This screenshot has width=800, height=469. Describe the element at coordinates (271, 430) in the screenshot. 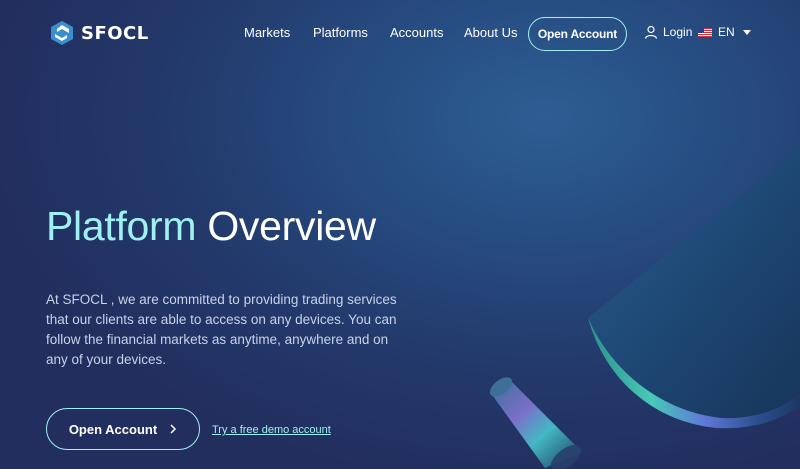

I see `free-demo-account-link: Try a free demo account` at that location.